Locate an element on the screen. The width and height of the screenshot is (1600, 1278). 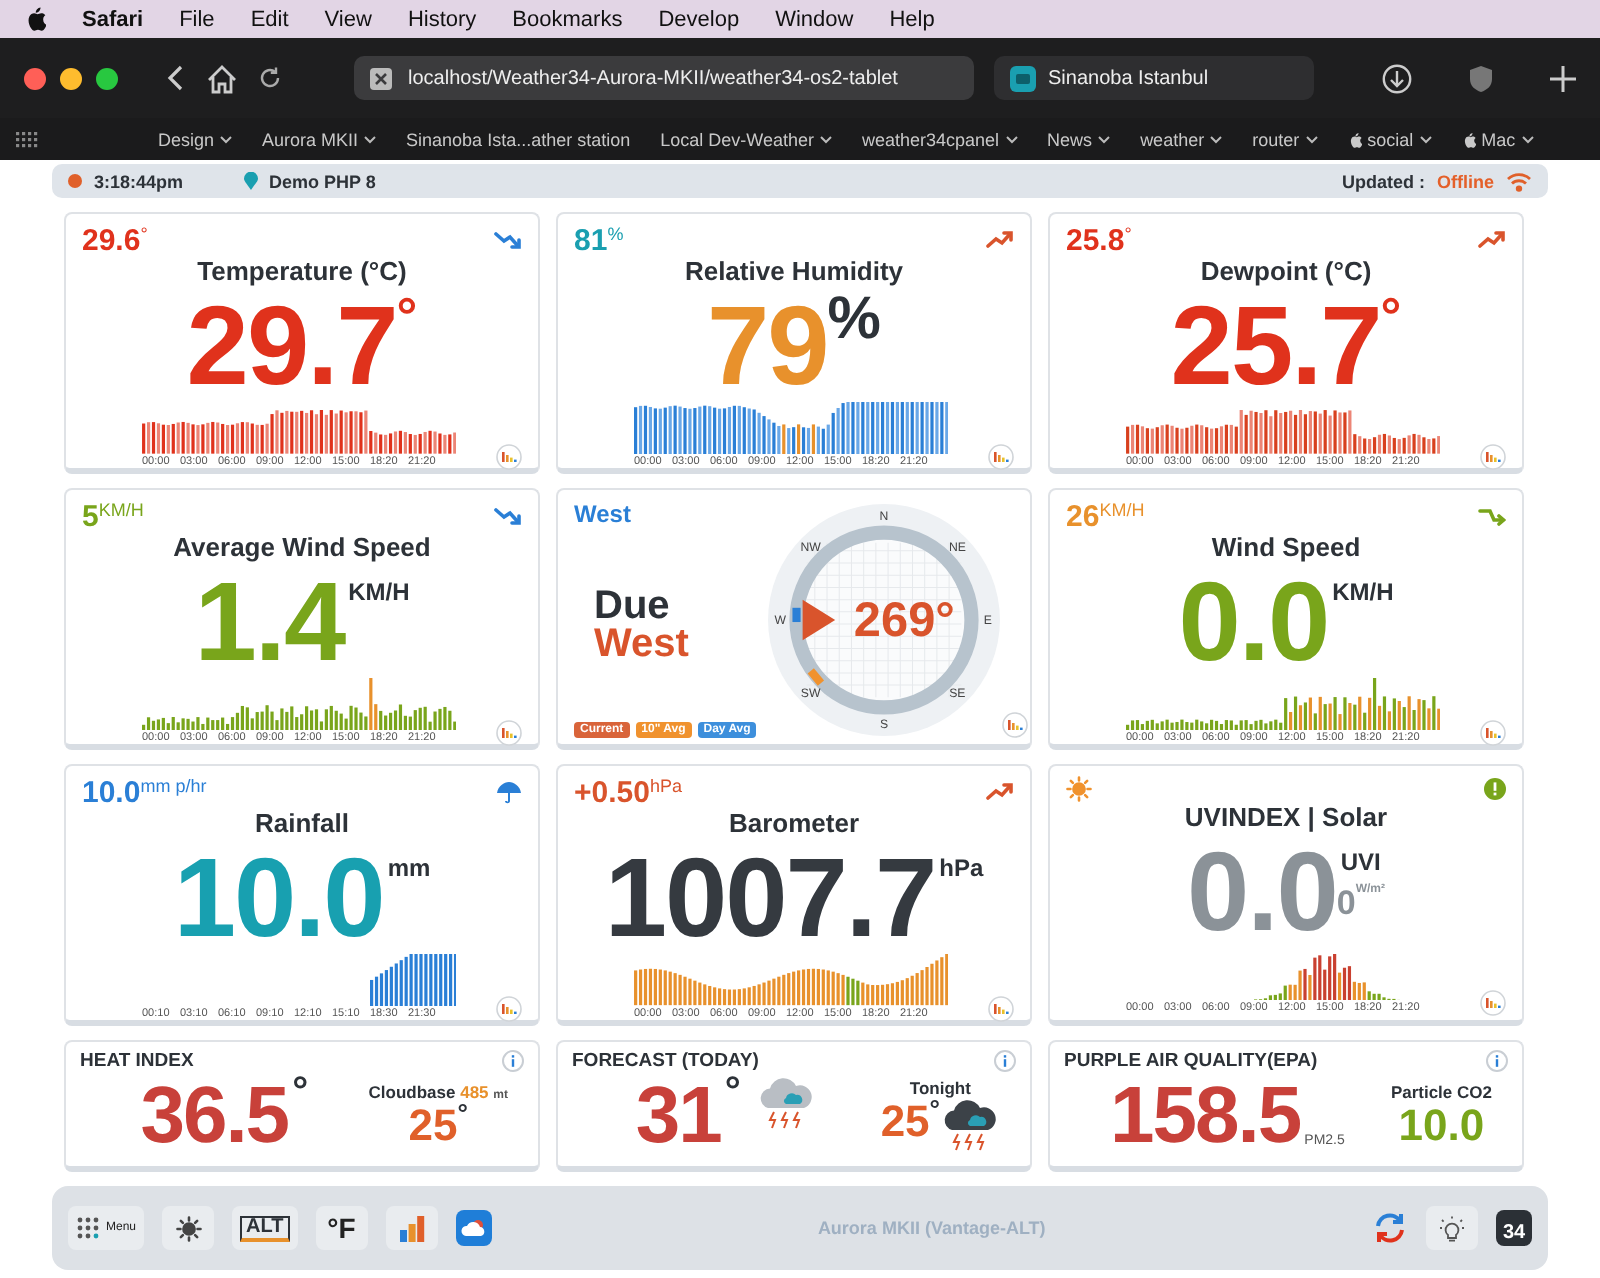
alert-icon is located at coordinates (1495, 789).